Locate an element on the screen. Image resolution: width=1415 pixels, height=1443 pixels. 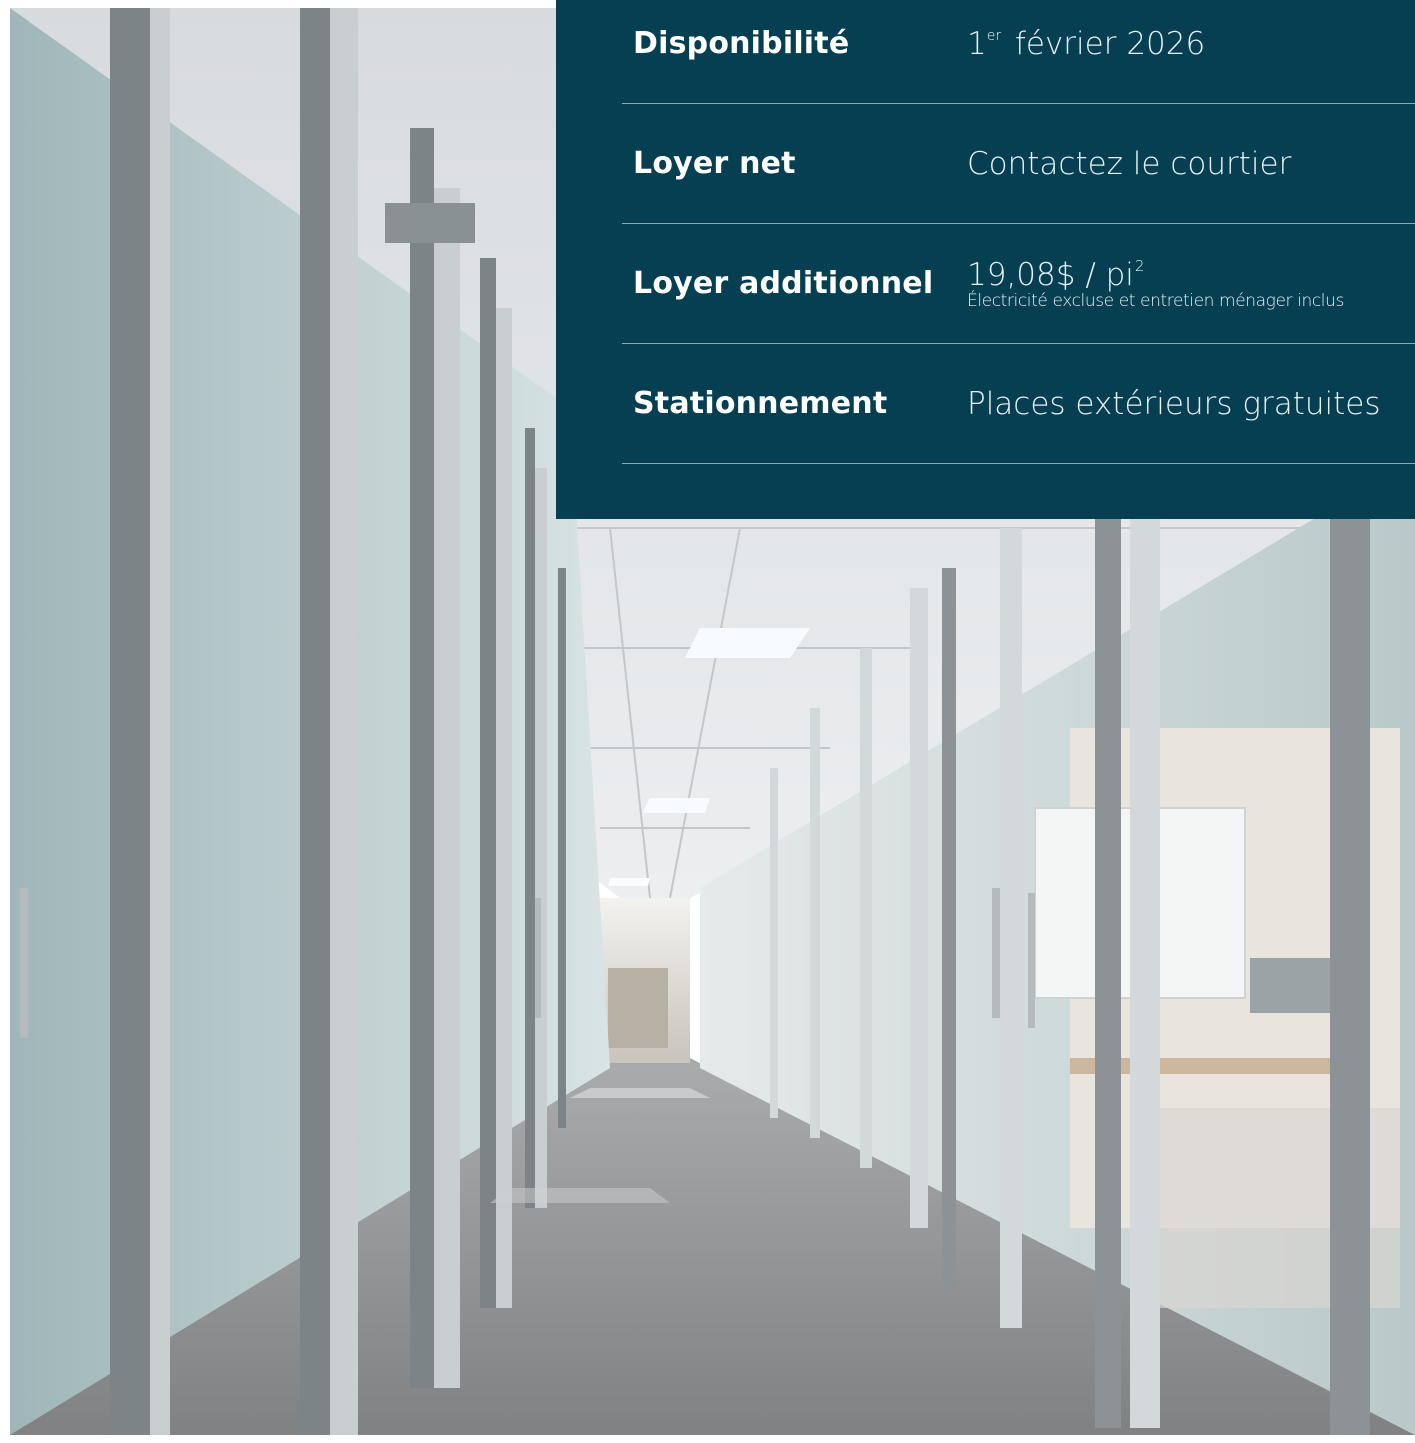
detail-label: Loyer net is located at coordinates (714, 163).